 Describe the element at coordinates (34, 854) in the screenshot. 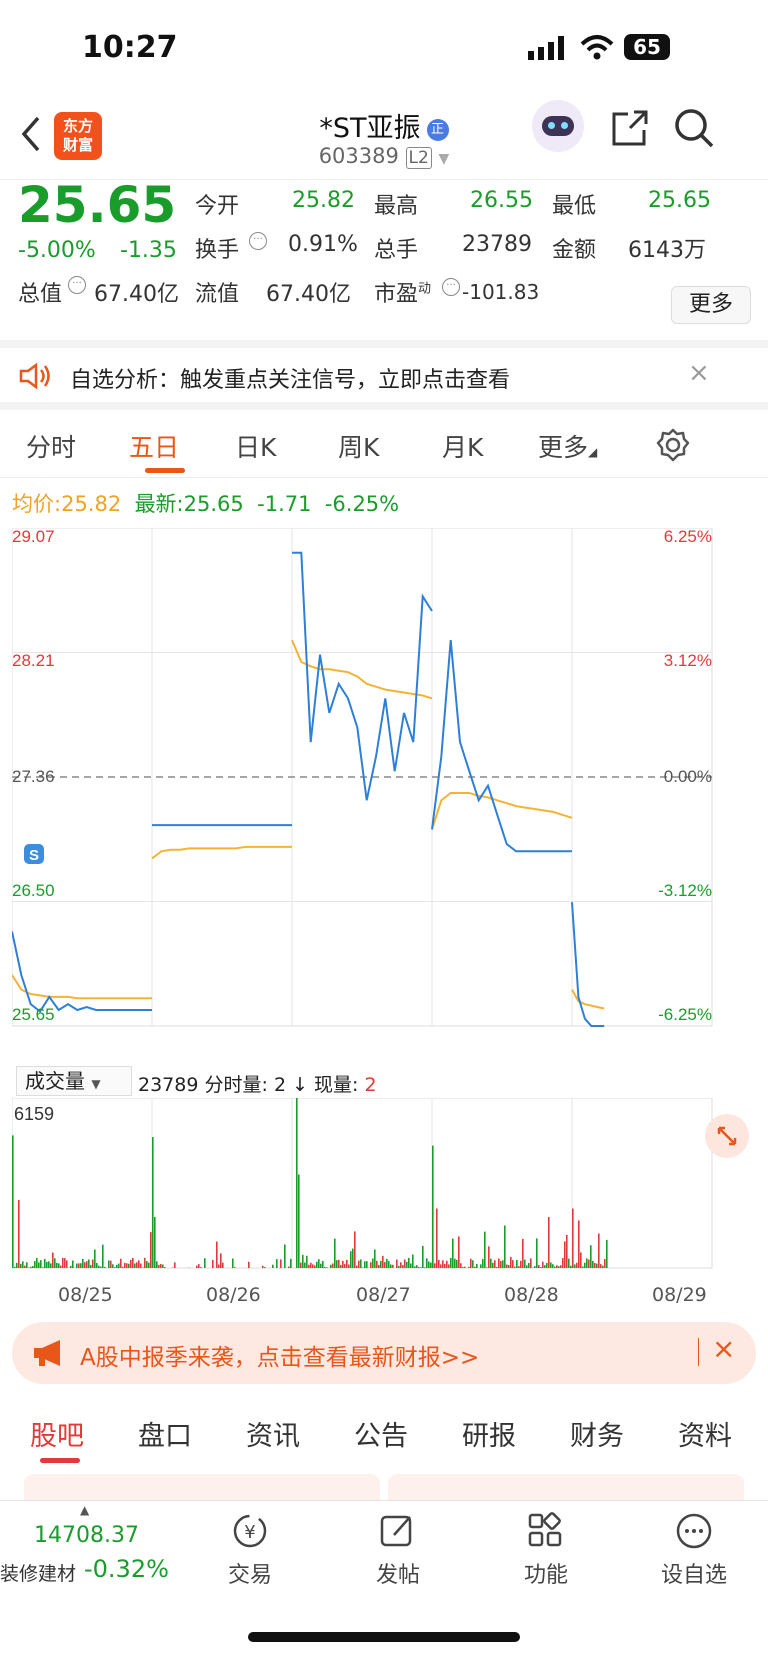

I see `marker-s-icon: S` at that location.